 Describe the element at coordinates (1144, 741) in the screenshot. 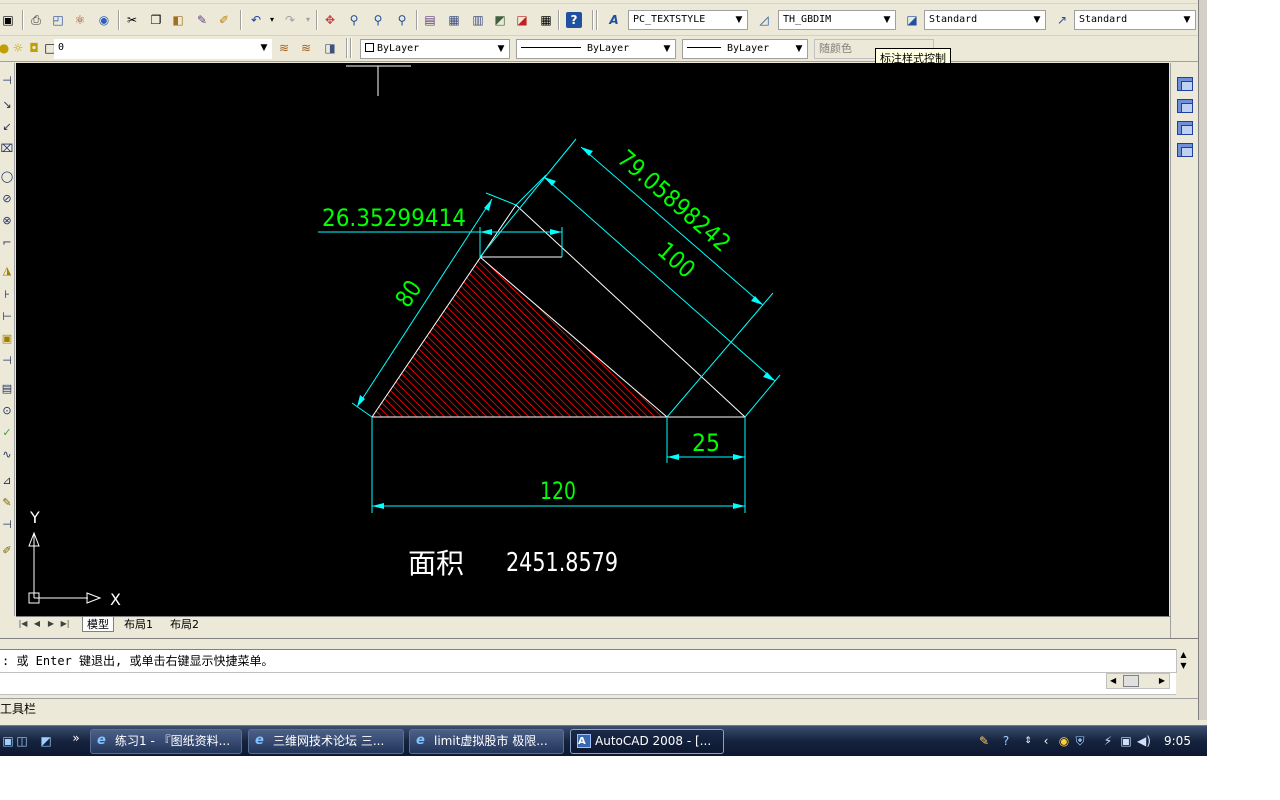

I see `volume-icon: ◀)` at that location.